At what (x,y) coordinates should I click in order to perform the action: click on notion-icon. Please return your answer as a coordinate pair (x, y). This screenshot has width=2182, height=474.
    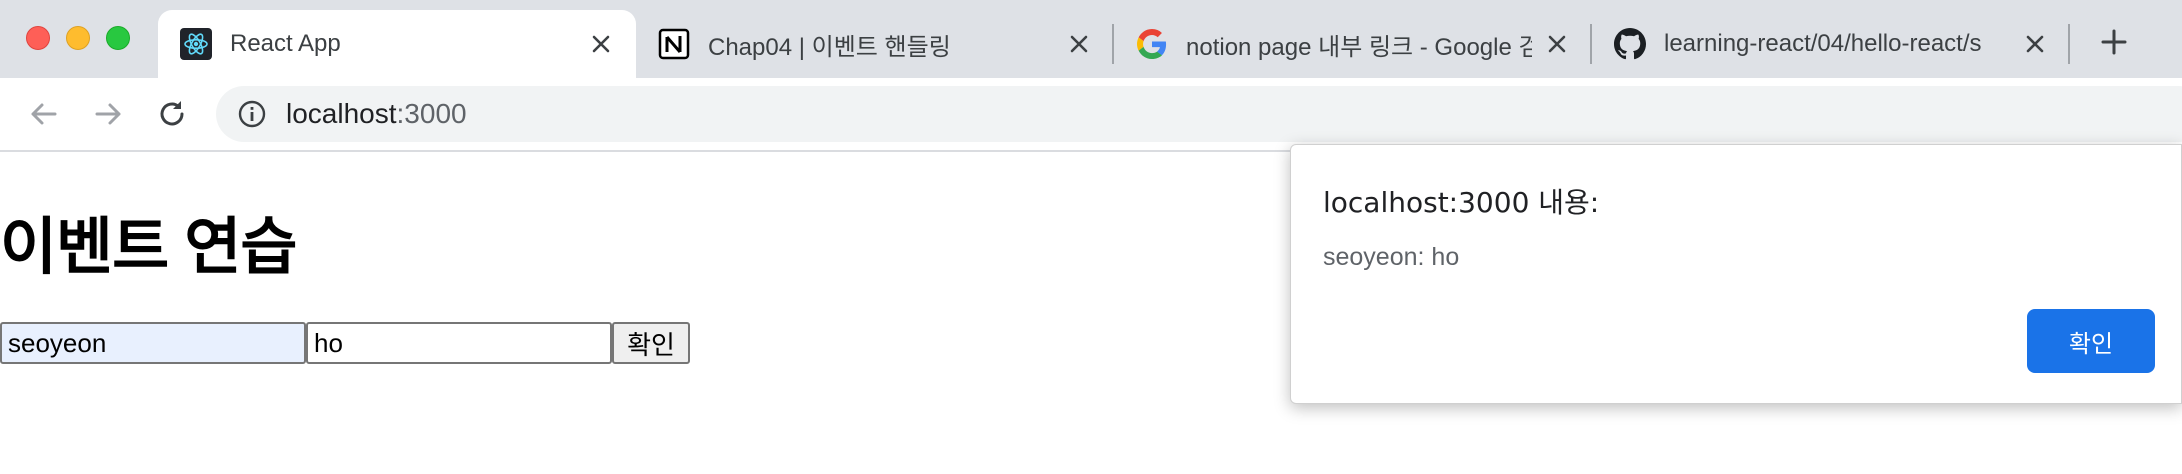
    Looking at the image, I should click on (674, 44).